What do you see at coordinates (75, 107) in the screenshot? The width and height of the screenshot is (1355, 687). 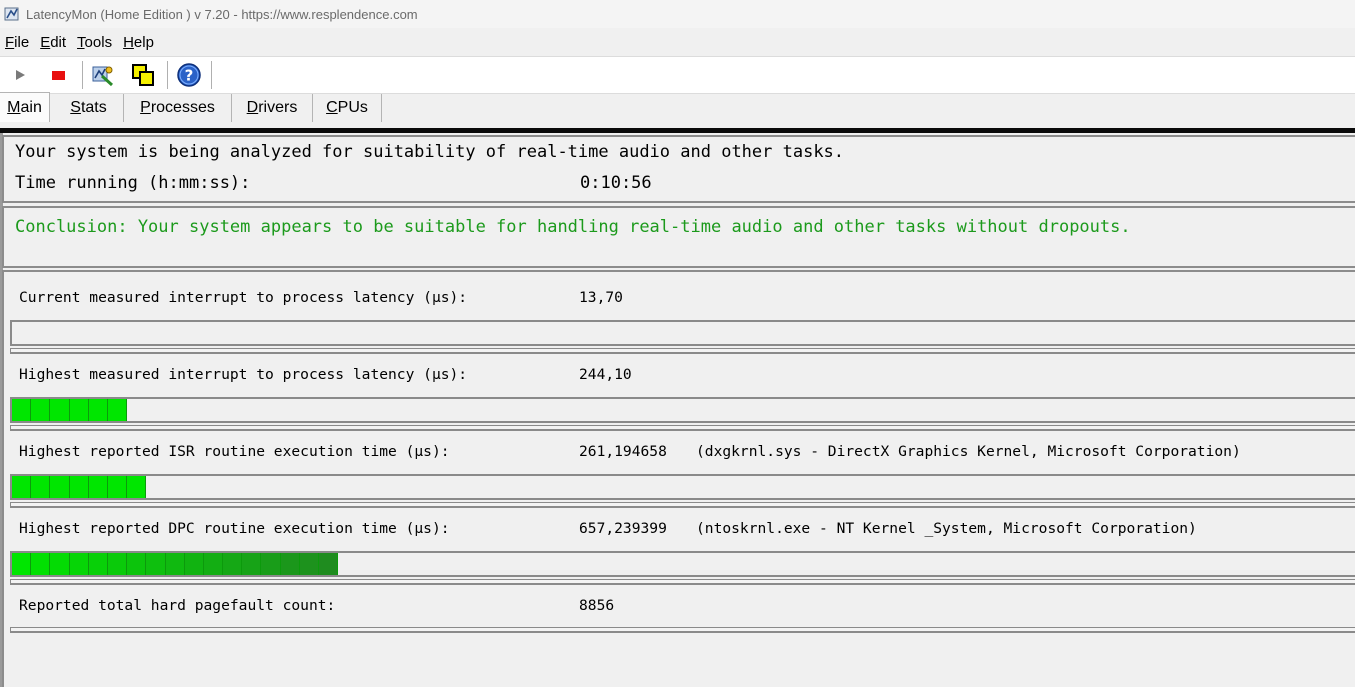 I see `tab-stats-accel: S` at bounding box center [75, 107].